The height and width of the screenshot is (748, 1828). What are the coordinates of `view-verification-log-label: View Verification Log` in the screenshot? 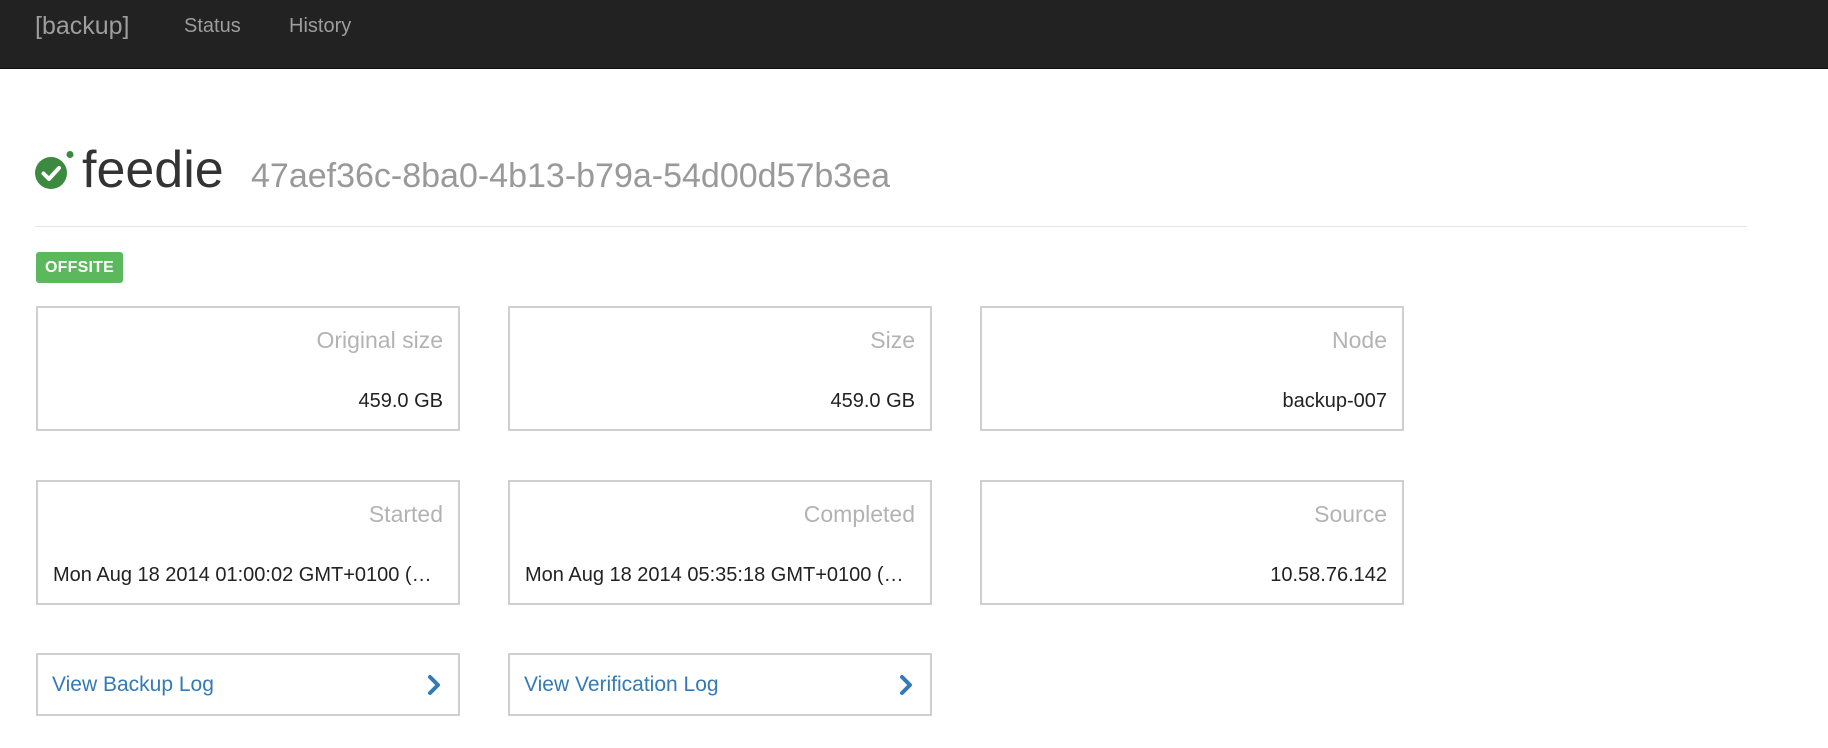 It's located at (621, 684).